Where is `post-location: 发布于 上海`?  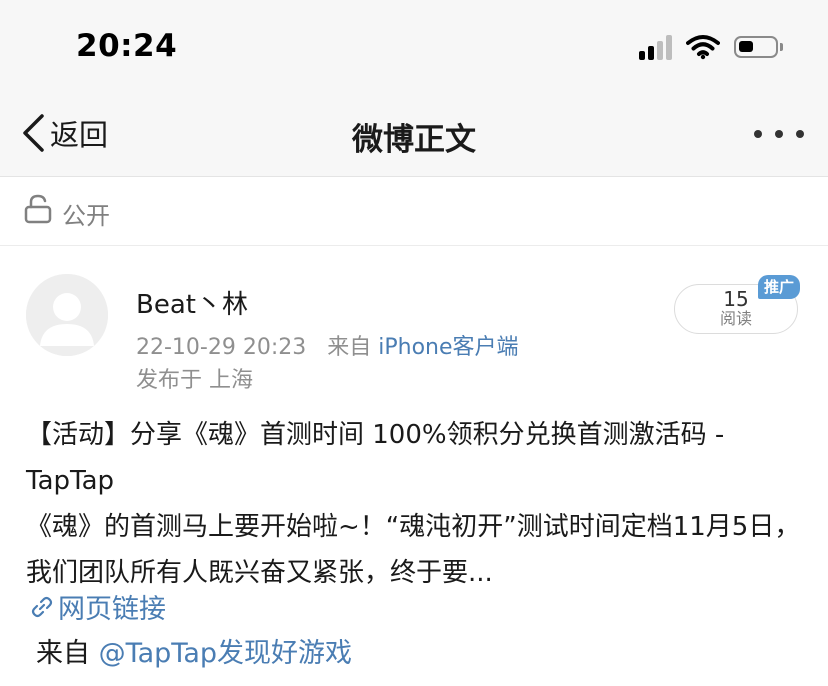
post-location: 发布于 上海 is located at coordinates (194, 380).